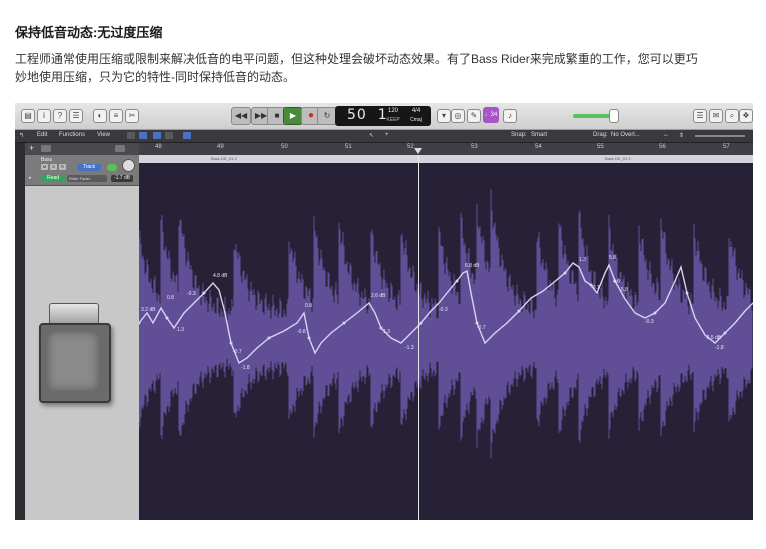 The width and height of the screenshot is (766, 549). Describe the element at coordinates (614, 116) in the screenshot. I see `master-volume-knob` at that location.